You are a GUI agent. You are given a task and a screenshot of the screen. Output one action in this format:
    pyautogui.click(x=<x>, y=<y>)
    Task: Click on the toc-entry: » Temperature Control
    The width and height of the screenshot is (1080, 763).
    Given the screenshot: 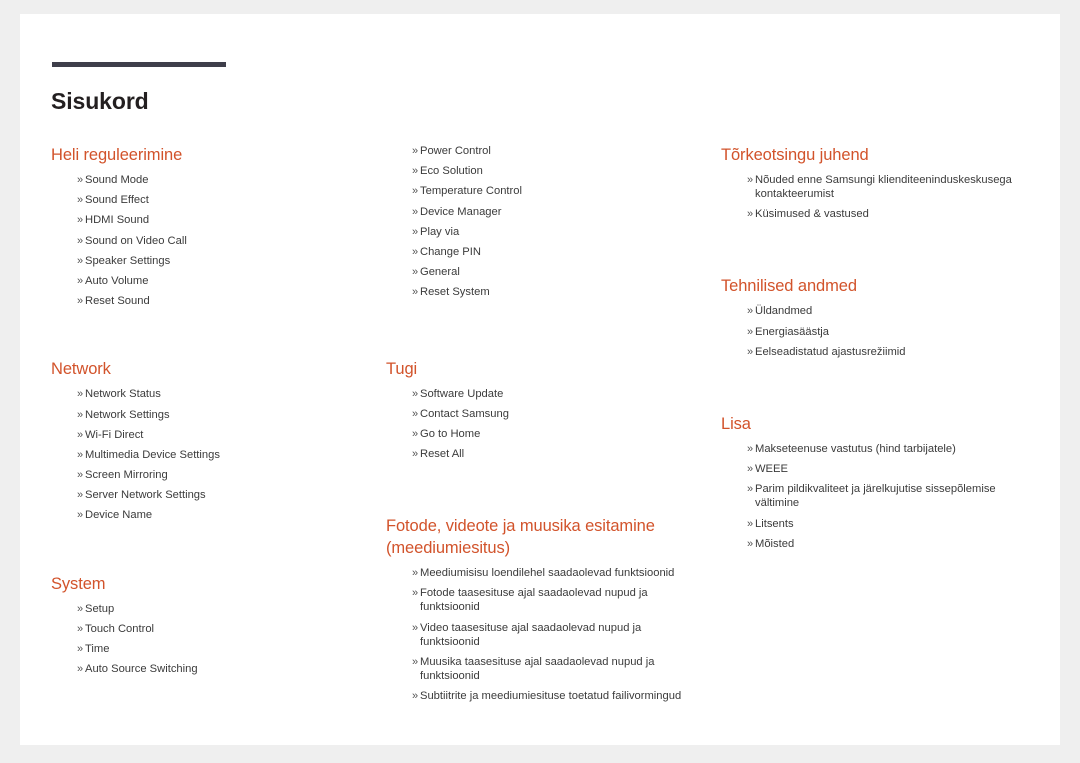 What is the action you would take?
    pyautogui.click(x=554, y=191)
    